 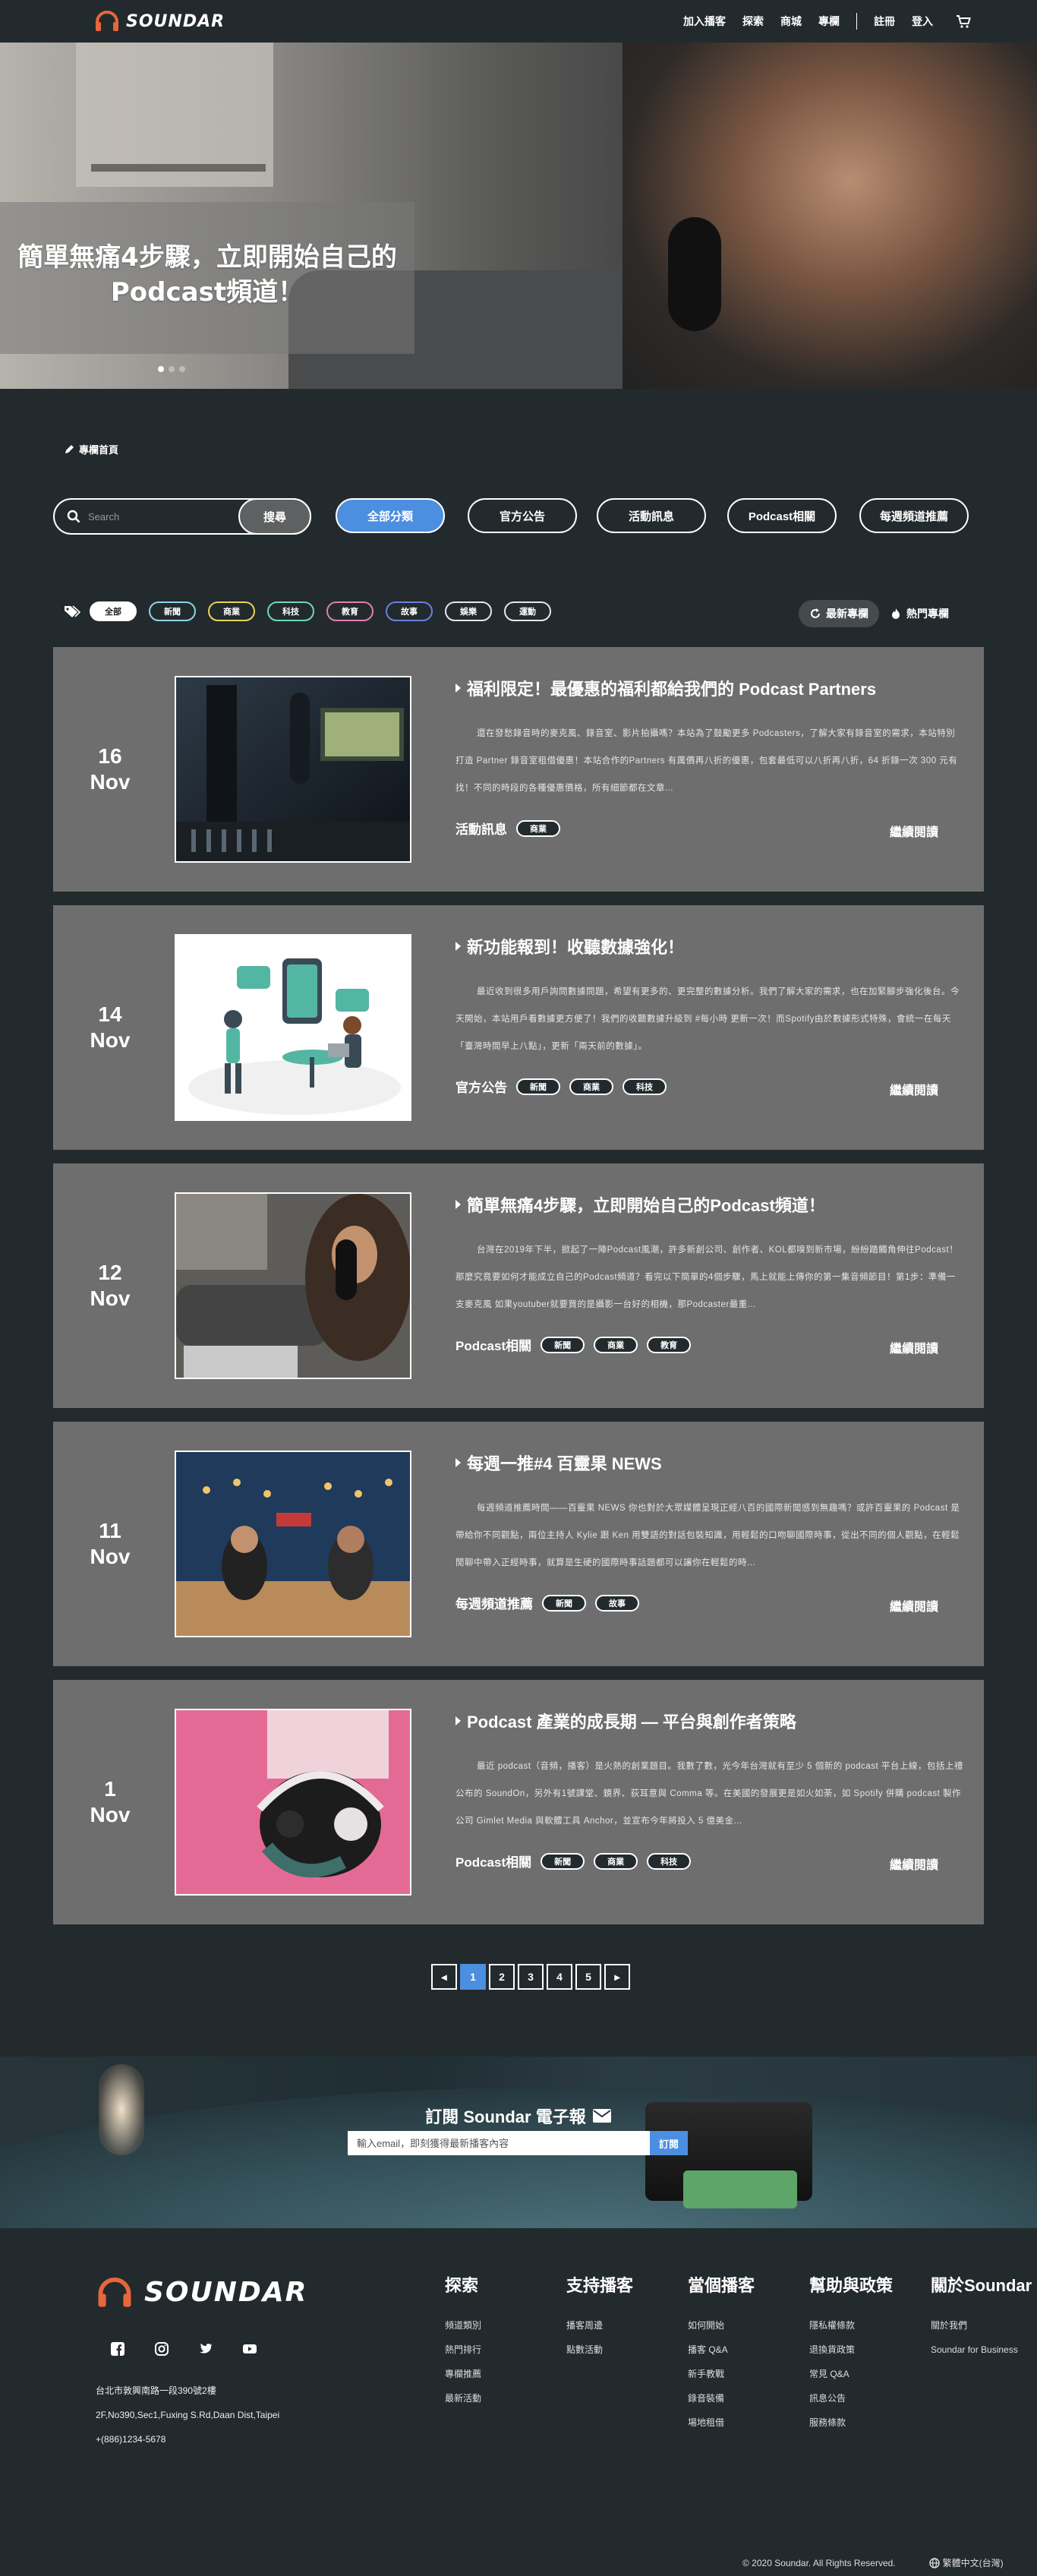 I want to click on login-link: 登入, so click(x=922, y=21).